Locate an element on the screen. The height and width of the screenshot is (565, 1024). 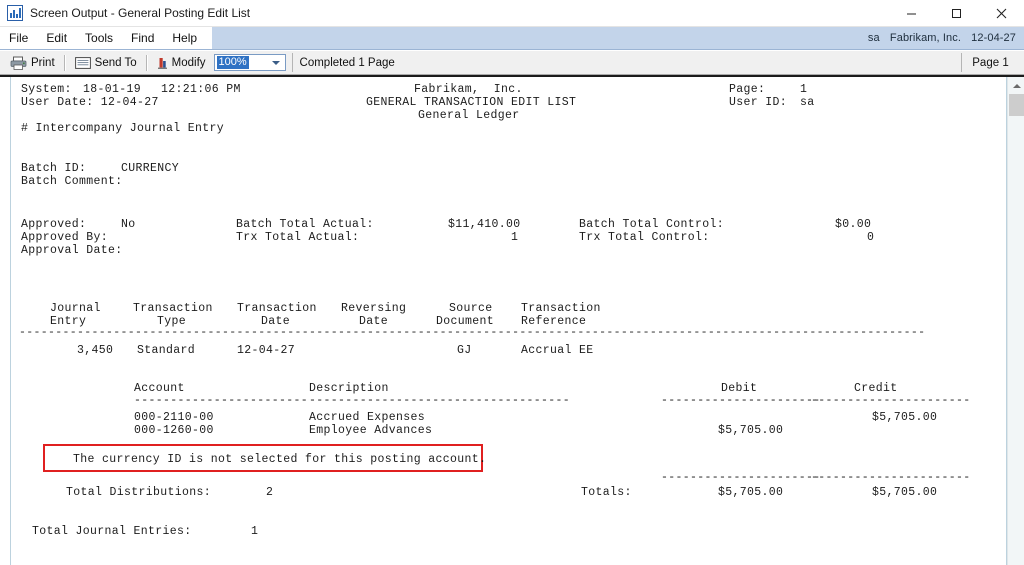
batch-total-actual-value: $11,410.00 is located at coordinates (484, 224).